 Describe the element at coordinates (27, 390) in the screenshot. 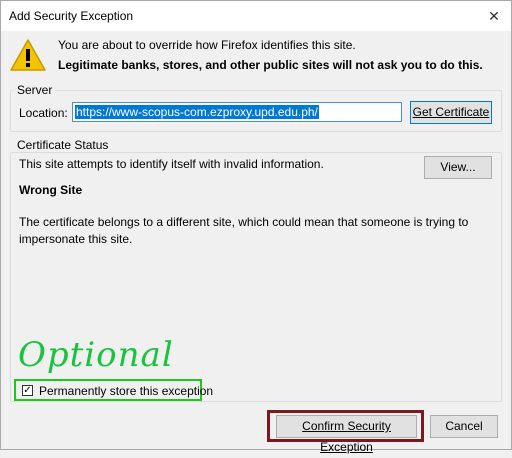

I see `permanent-checkbox: ✓` at that location.